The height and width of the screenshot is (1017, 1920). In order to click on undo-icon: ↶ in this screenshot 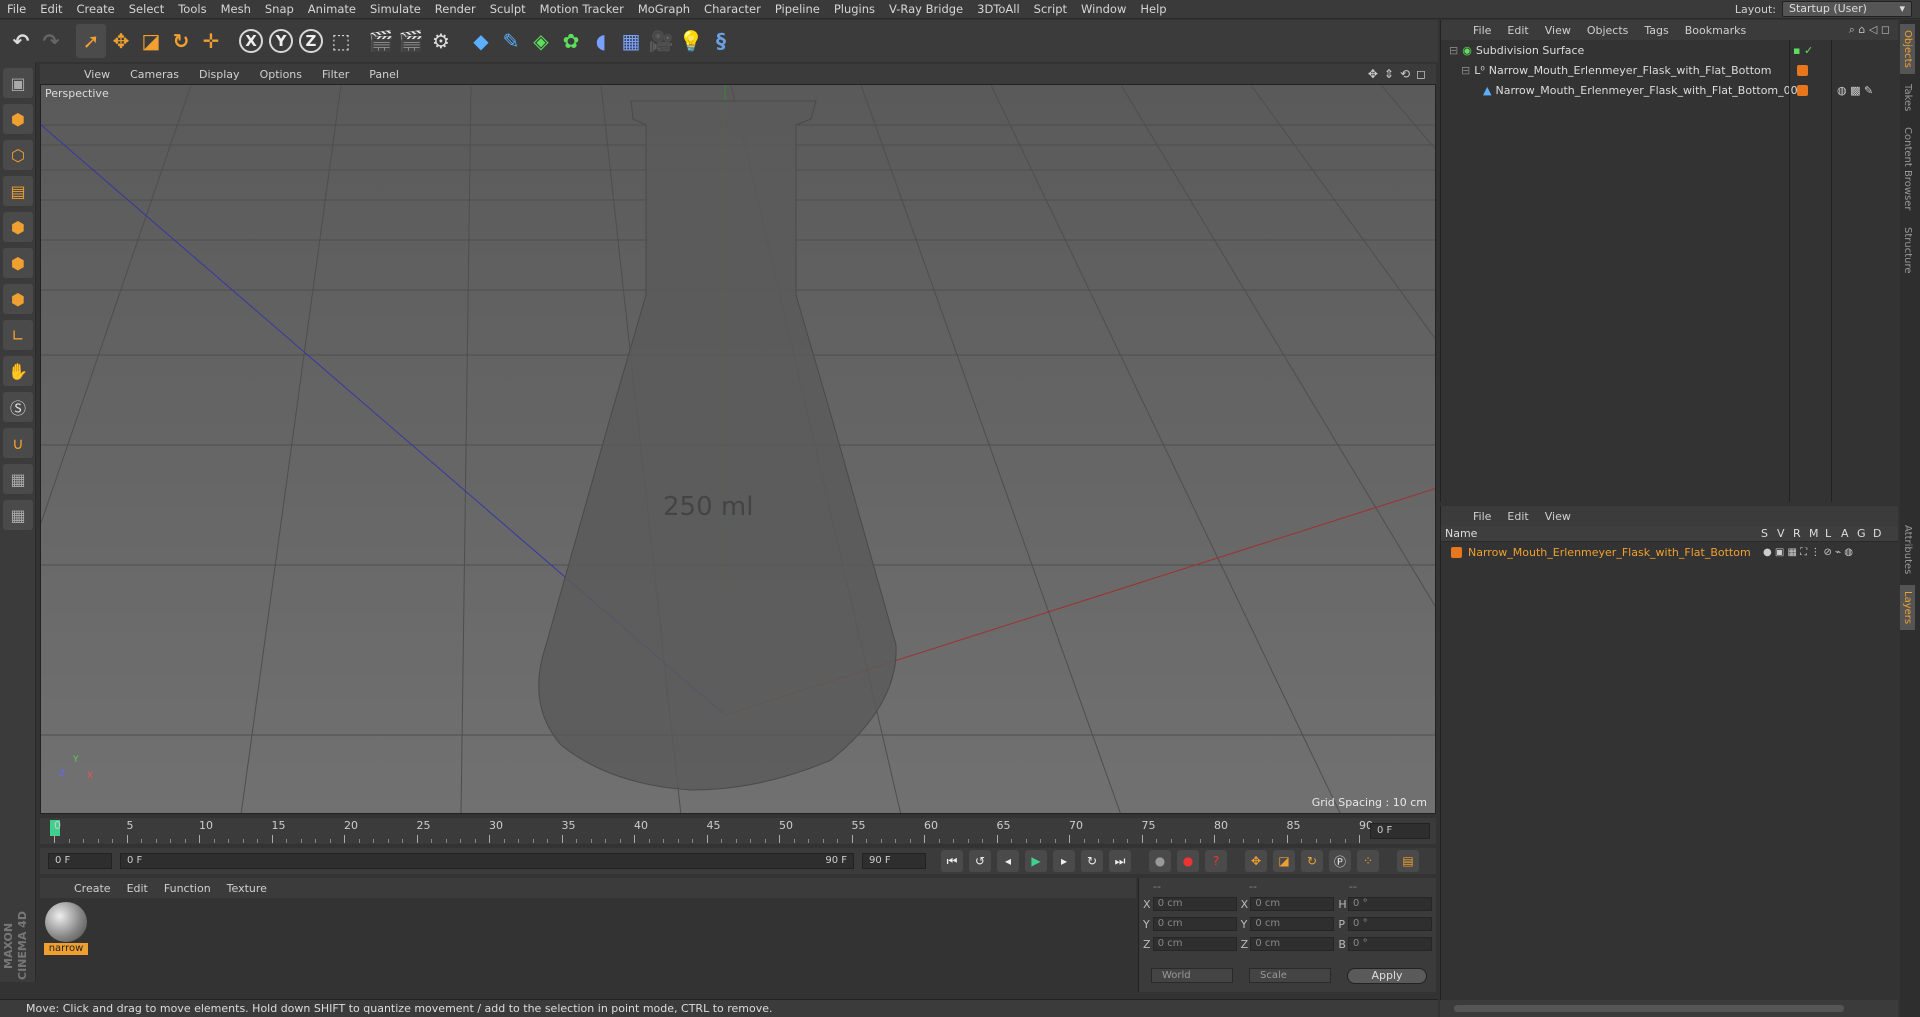, I will do `click(21, 41)`.